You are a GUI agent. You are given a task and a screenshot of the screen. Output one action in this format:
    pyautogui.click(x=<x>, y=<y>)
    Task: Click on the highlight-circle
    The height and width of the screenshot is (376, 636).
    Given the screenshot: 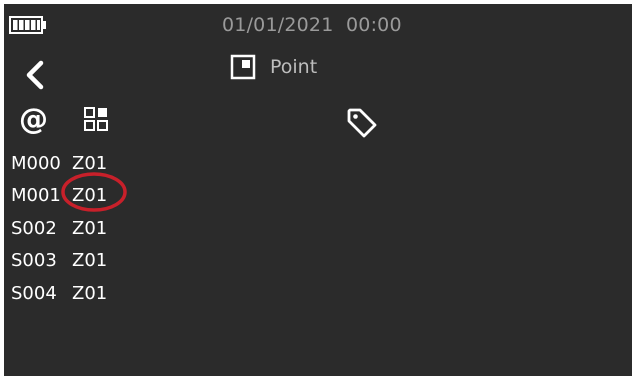 What is the action you would take?
    pyautogui.click(x=94, y=192)
    